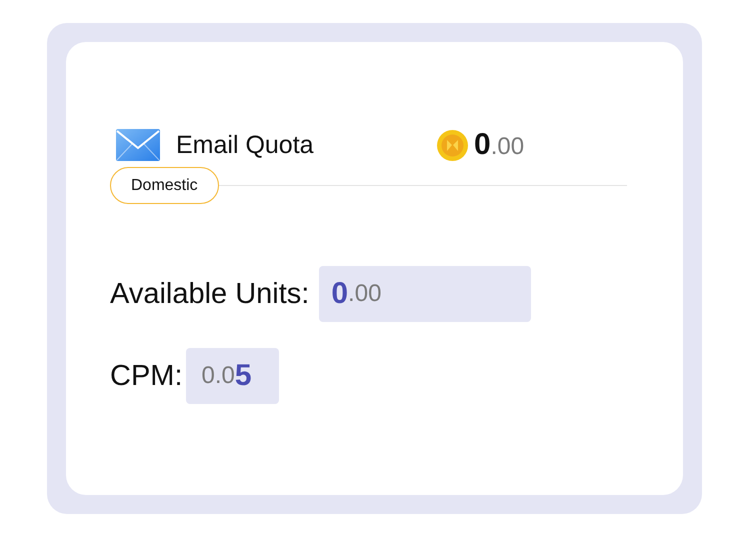 This screenshot has width=750, height=538. What do you see at coordinates (210, 294) in the screenshot?
I see `field-label: Available Units:` at bounding box center [210, 294].